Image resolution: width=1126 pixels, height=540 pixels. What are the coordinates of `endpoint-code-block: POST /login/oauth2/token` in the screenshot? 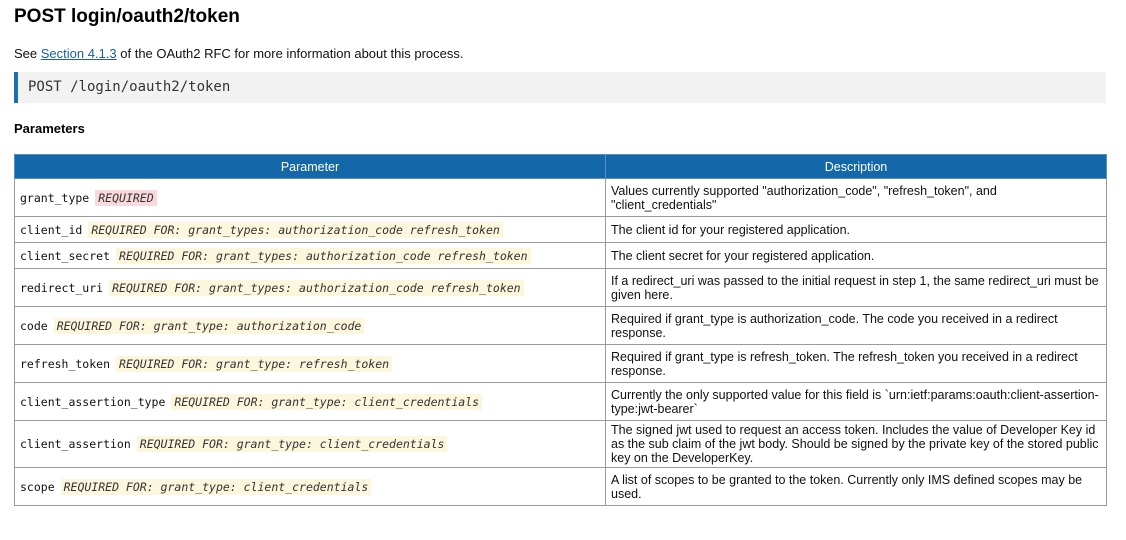 It's located at (560, 87).